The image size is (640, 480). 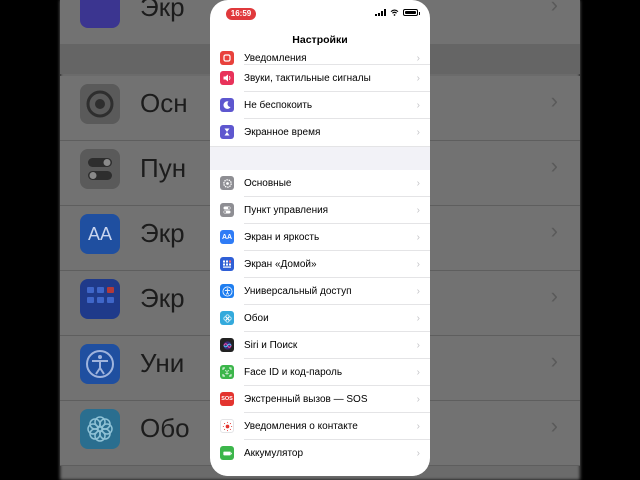 I want to click on settings-row-sos: SOS Экстренный вызов — SOS ›, so click(x=320, y=399).